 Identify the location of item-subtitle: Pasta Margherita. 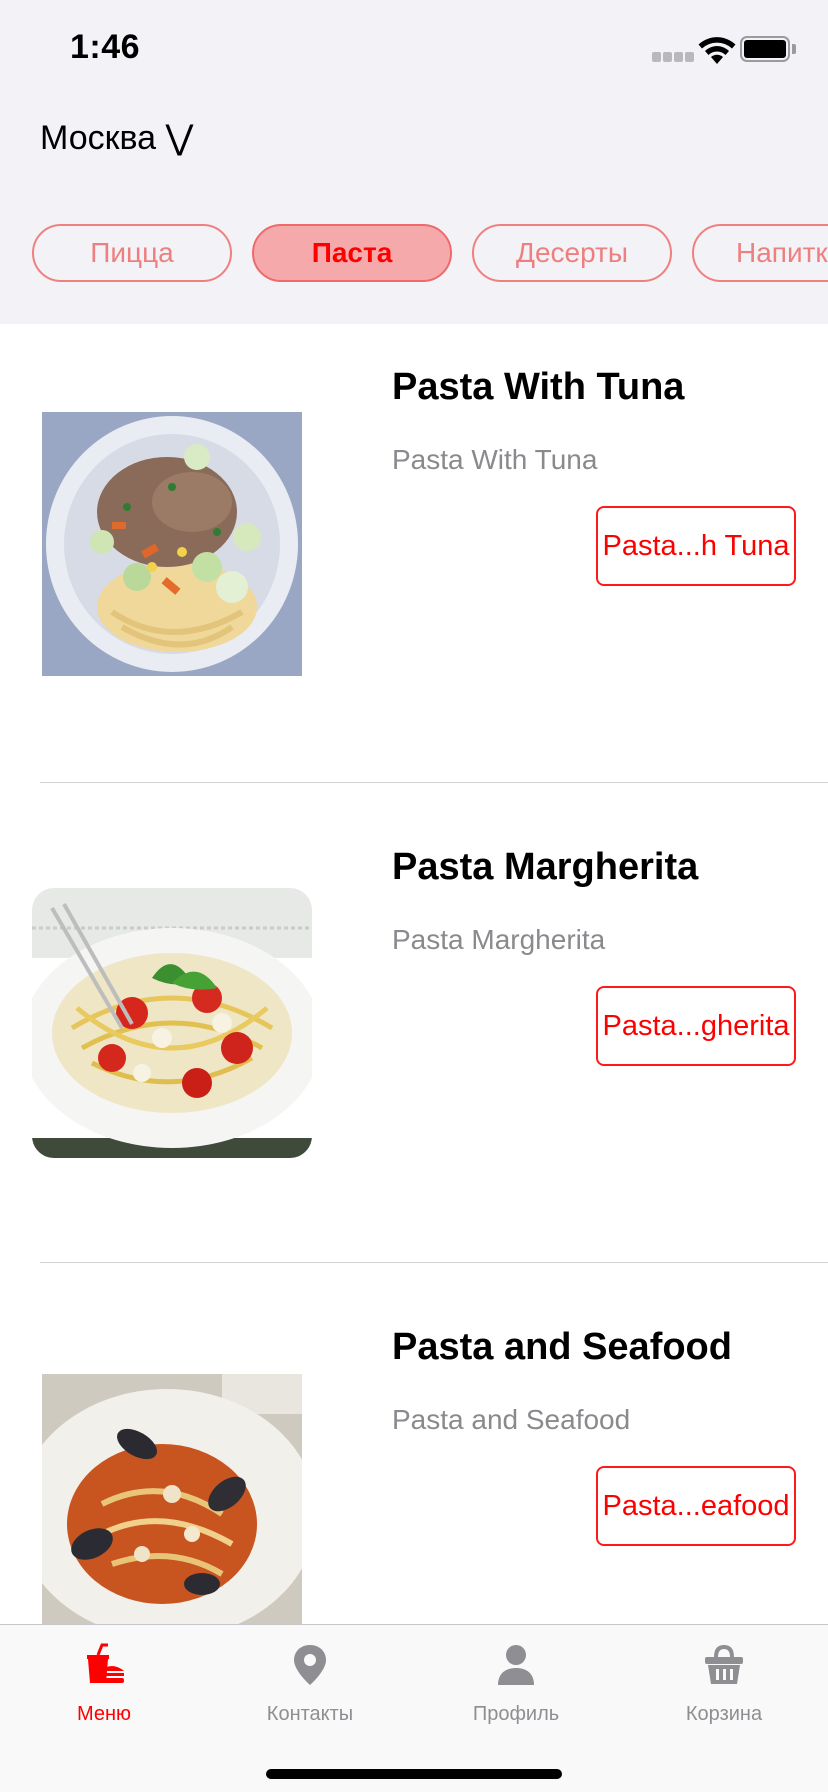
(499, 939).